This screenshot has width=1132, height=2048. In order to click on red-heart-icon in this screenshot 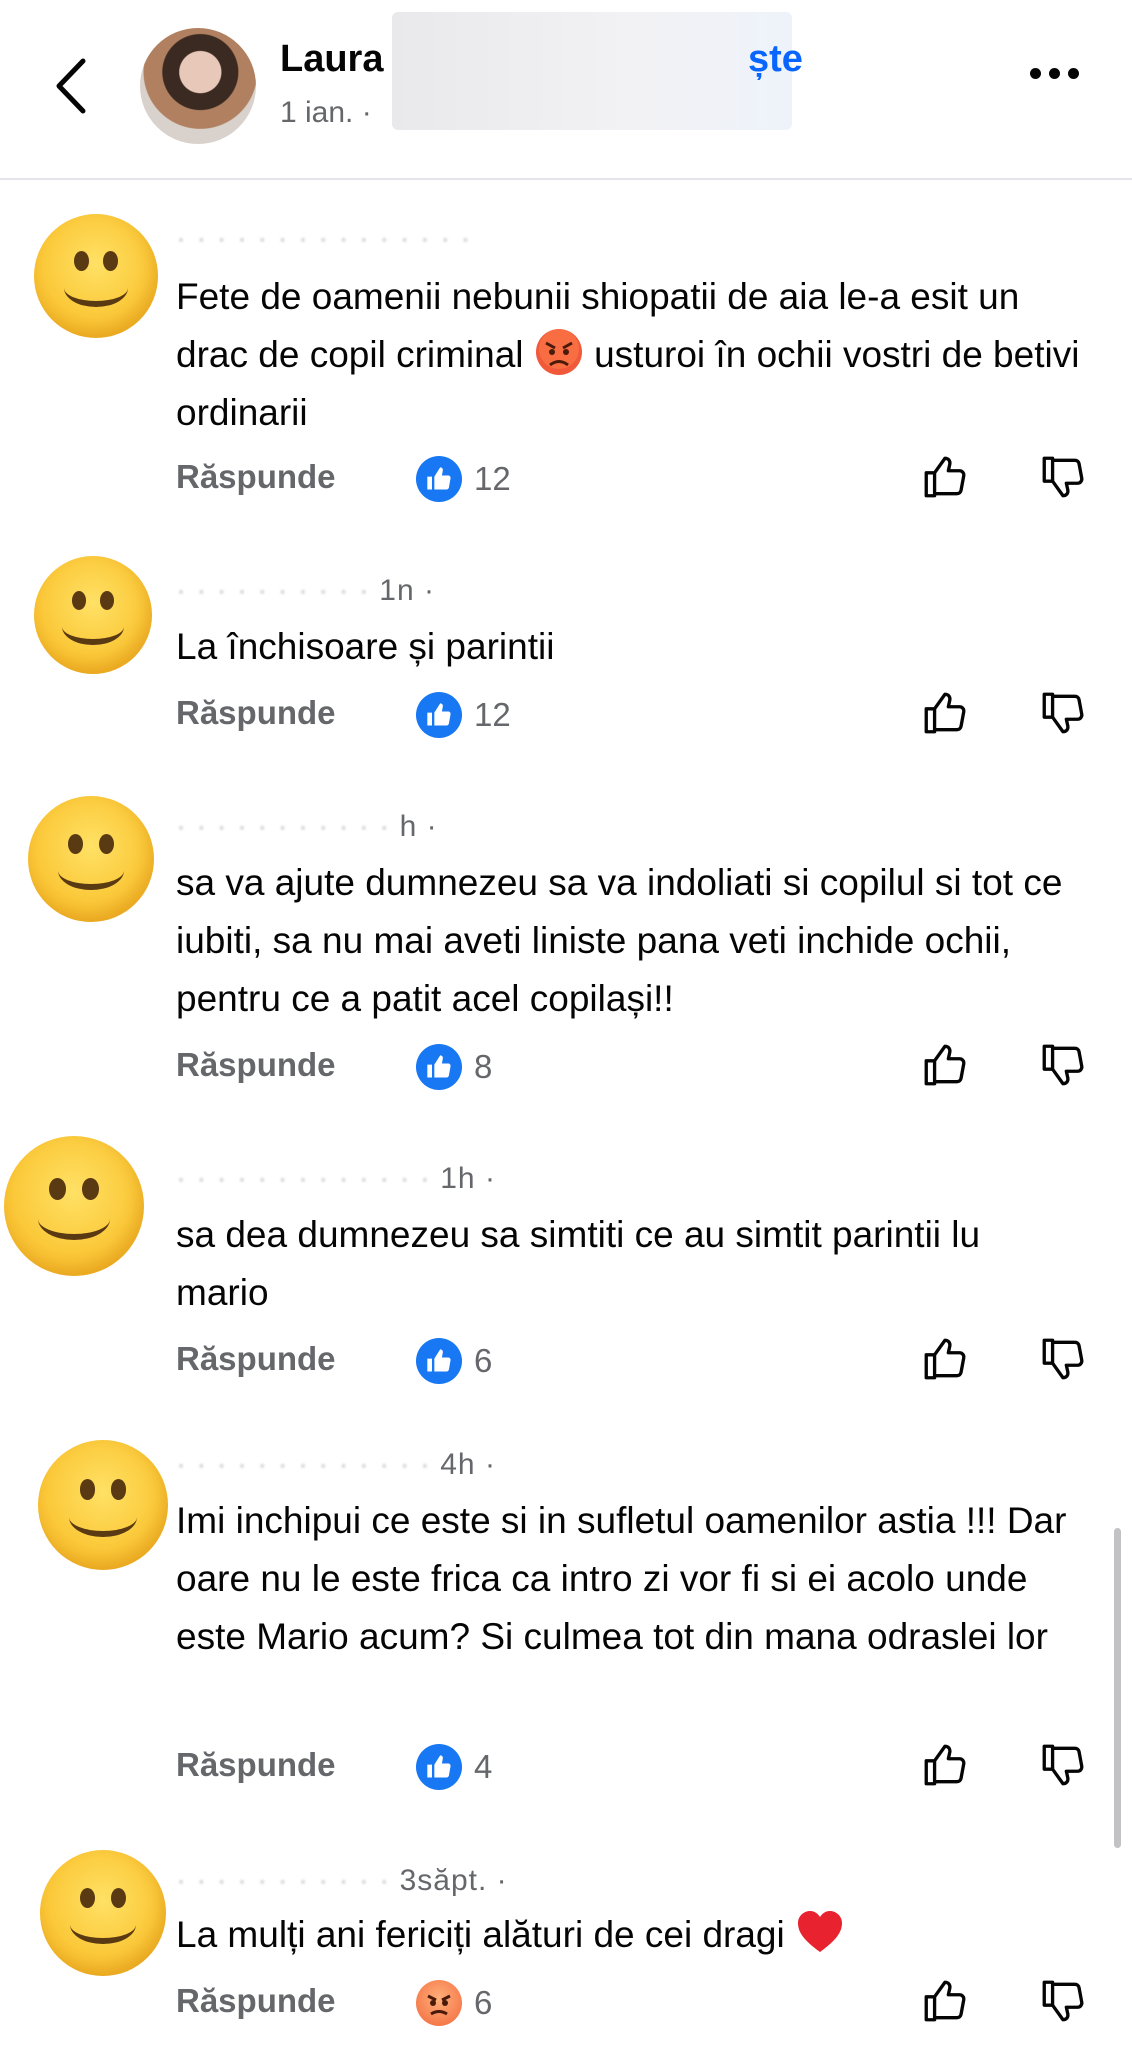, I will do `click(820, 1931)`.